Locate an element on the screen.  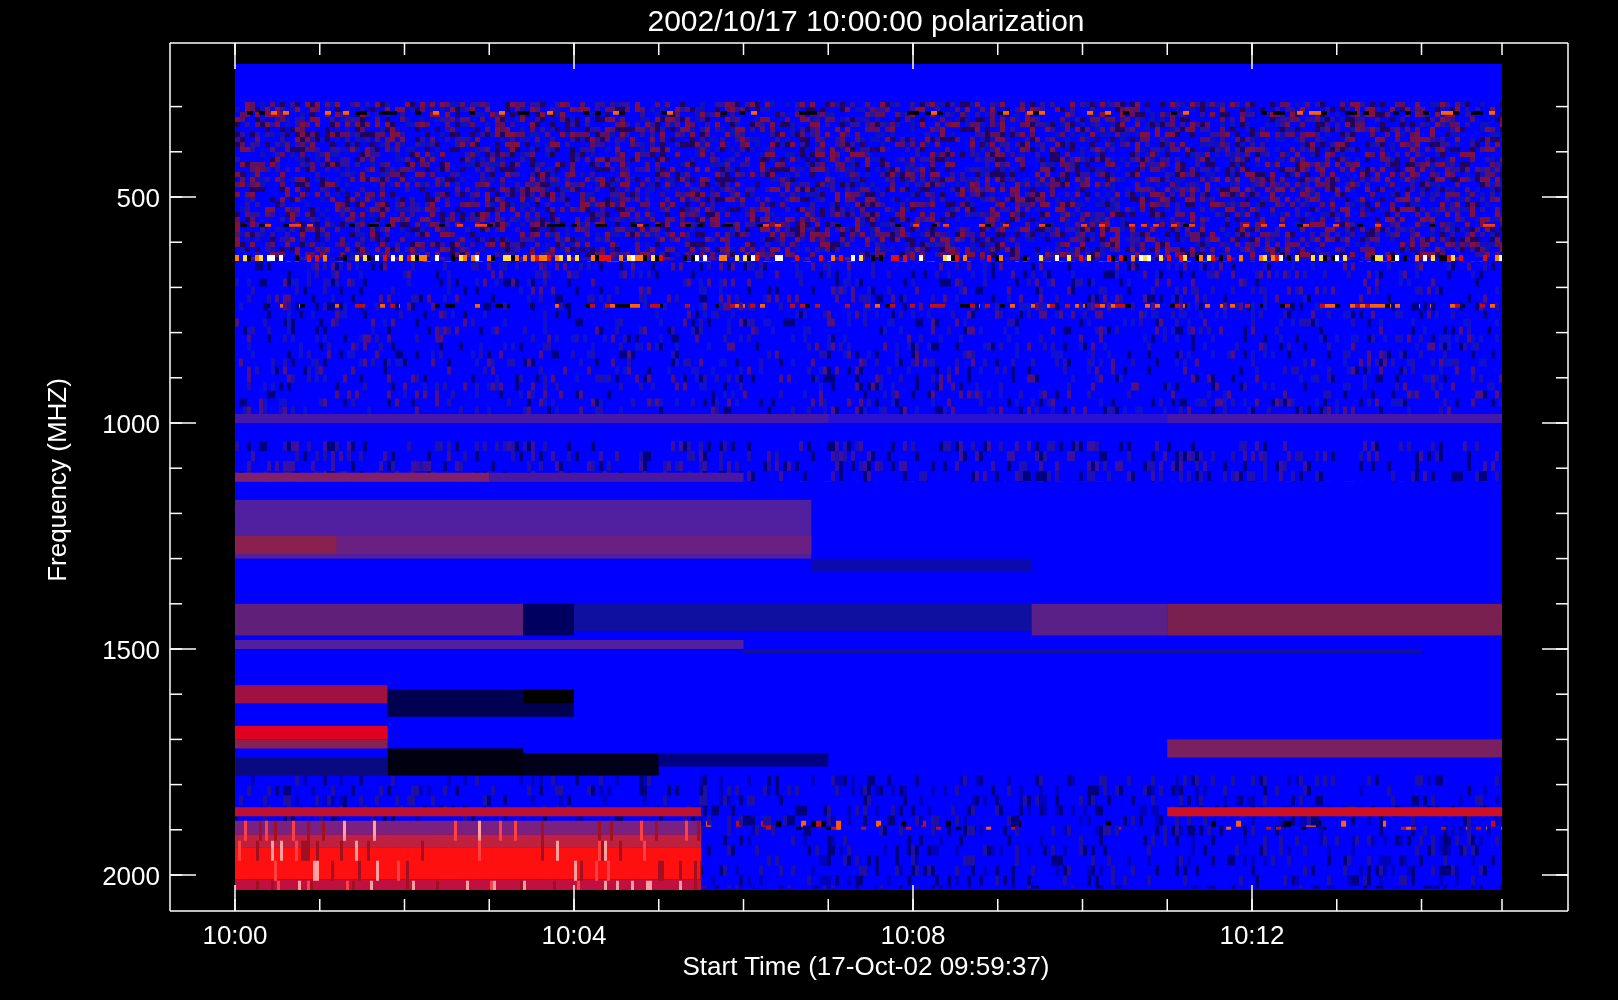
tick-label: 1000 is located at coordinates (131, 424).